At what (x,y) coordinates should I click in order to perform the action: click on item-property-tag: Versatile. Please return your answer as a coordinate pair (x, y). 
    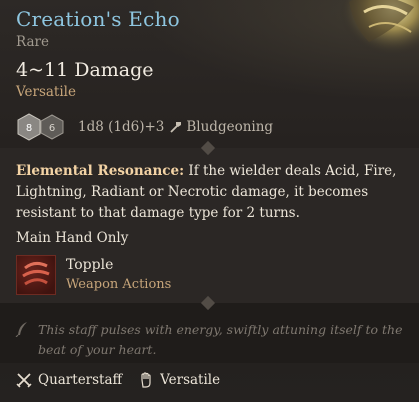
    Looking at the image, I should click on (46, 92).